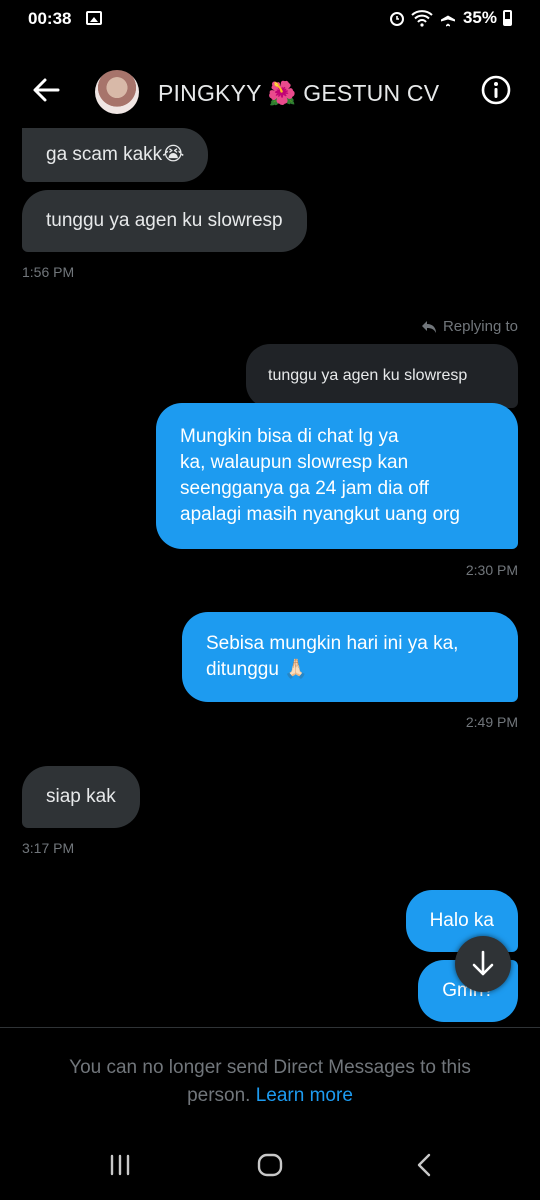 Image resolution: width=540 pixels, height=1200 pixels. Describe the element at coordinates (491, 722) in the screenshot. I see `message-timestamp: 2:49 PM` at that location.